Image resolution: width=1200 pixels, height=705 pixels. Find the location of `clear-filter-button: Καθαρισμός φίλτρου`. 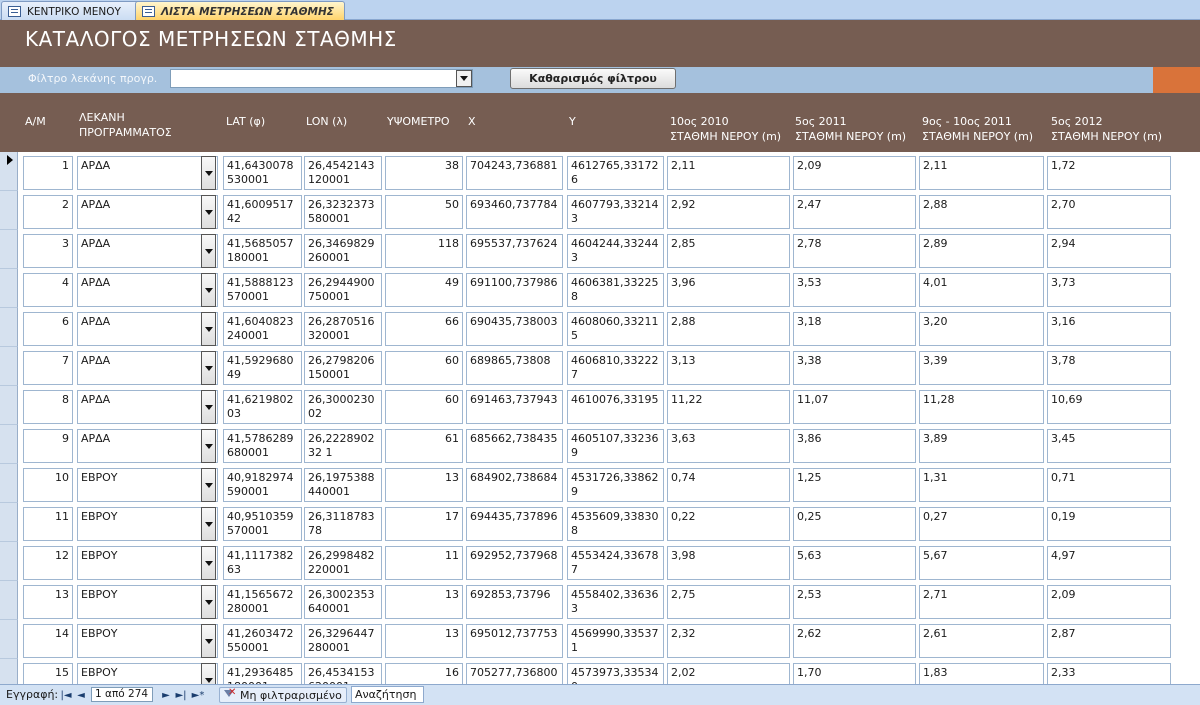

clear-filter-button: Καθαρισμός φίλτρου is located at coordinates (593, 78).